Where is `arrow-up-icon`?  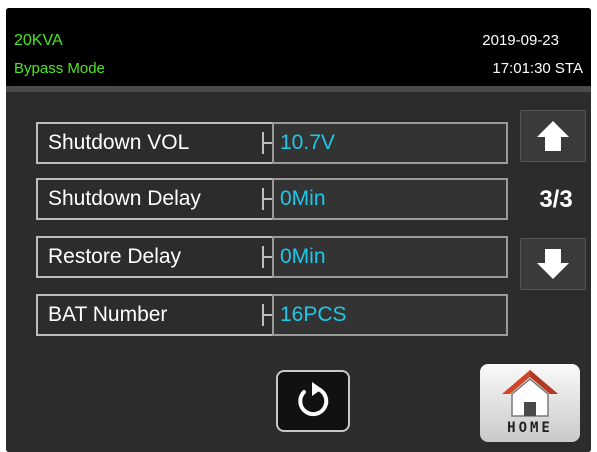 arrow-up-icon is located at coordinates (553, 136).